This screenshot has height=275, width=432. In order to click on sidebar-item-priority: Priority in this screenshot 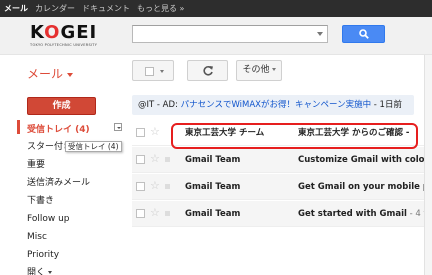, I will do `click(43, 255)`.